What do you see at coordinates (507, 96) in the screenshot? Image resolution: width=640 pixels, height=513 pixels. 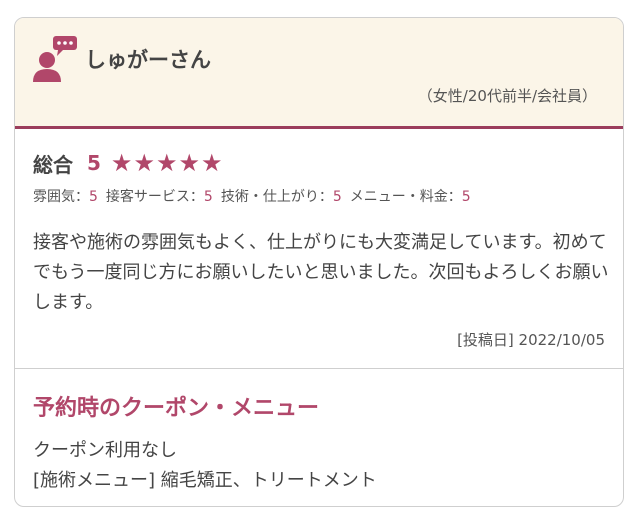 I see `reviewer-profile: （女性/20代前半/会社員）` at bounding box center [507, 96].